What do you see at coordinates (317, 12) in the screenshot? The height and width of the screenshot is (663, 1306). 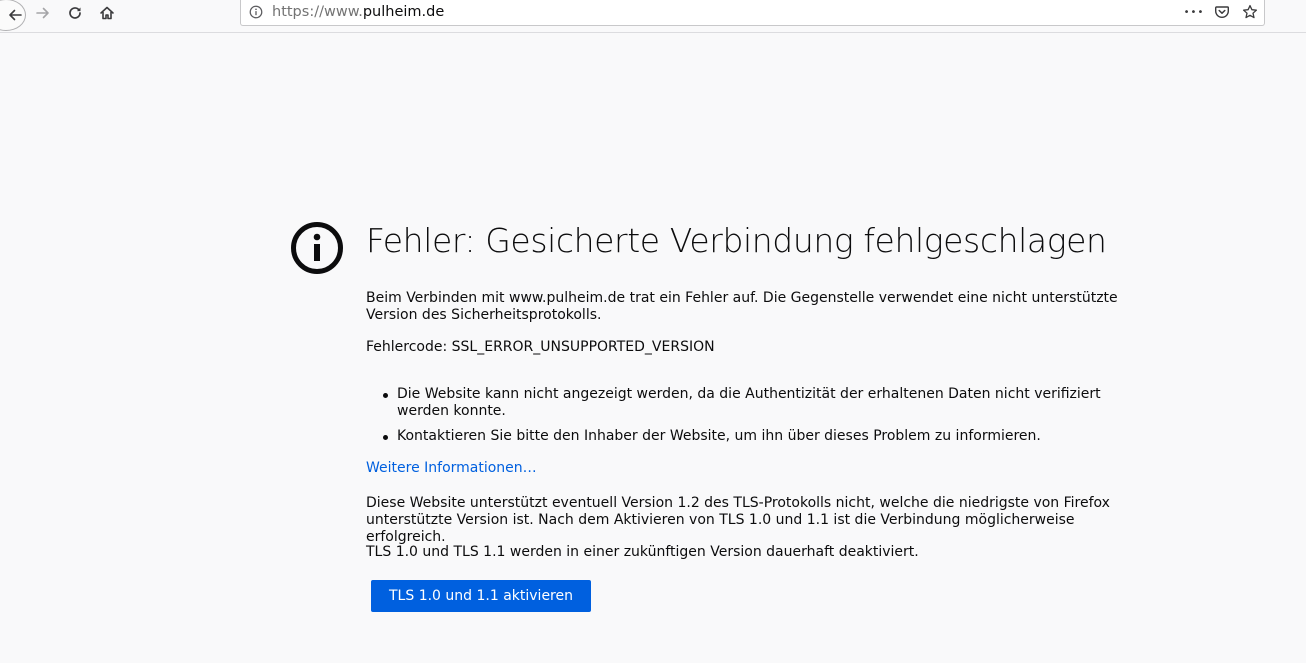 I see `url-scheme: https://www.` at bounding box center [317, 12].